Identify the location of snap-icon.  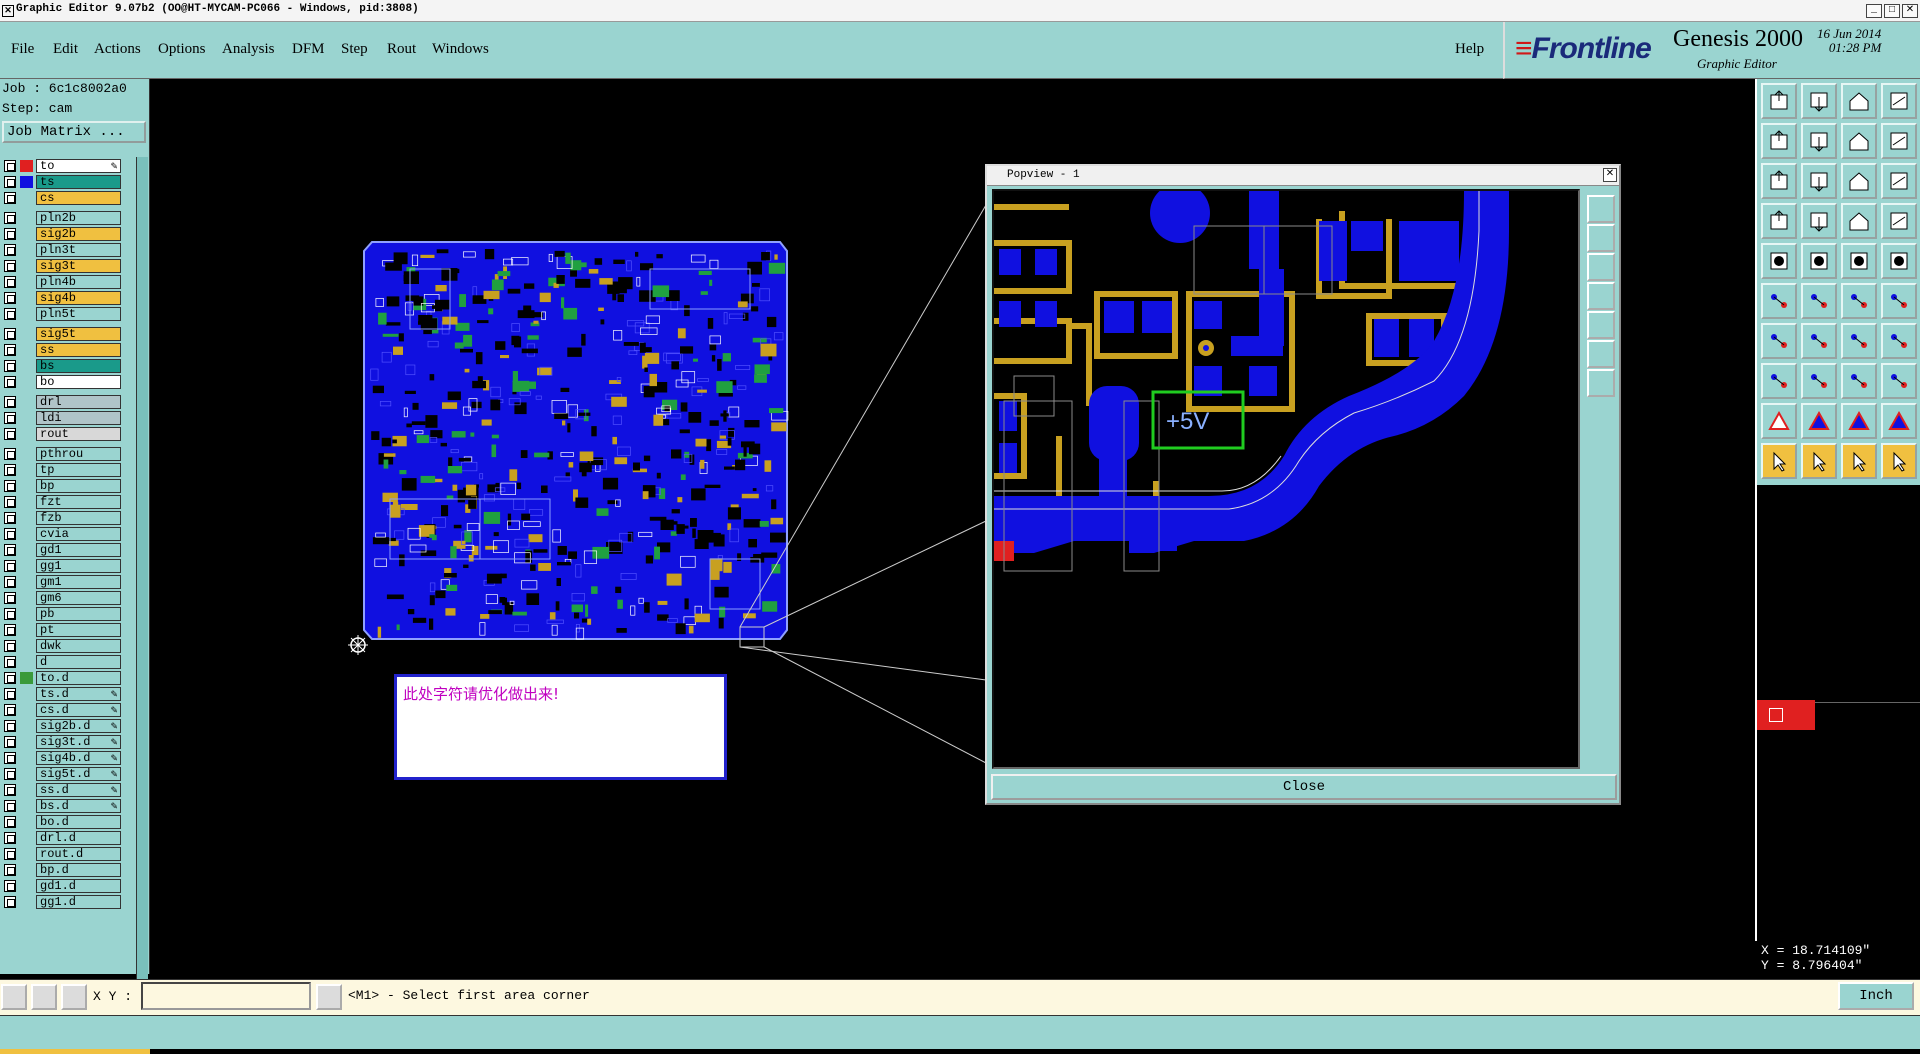
(1899, 141).